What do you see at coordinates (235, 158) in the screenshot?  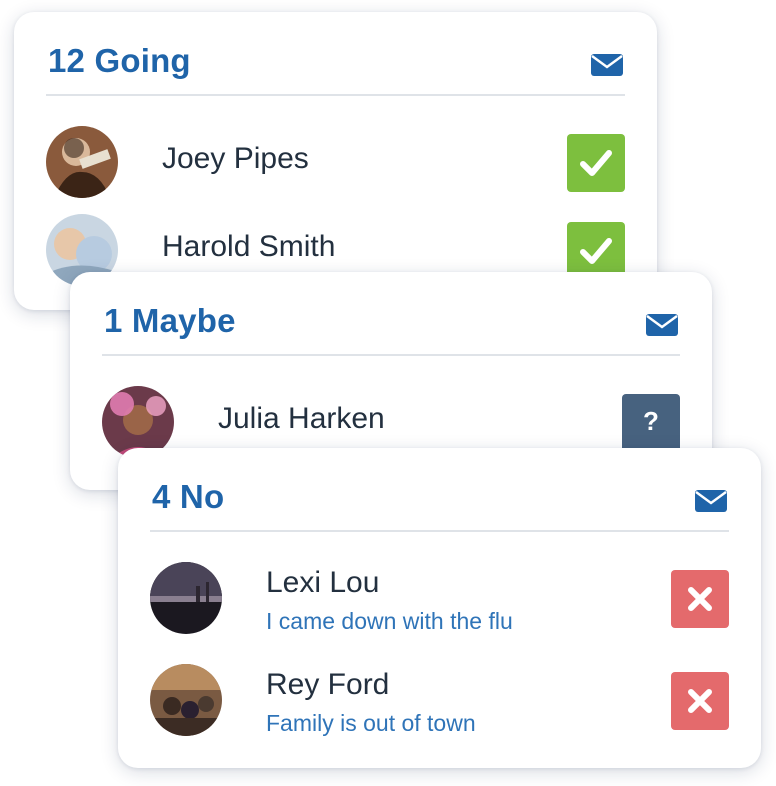 I see `attendee-name: Joey Pipes` at bounding box center [235, 158].